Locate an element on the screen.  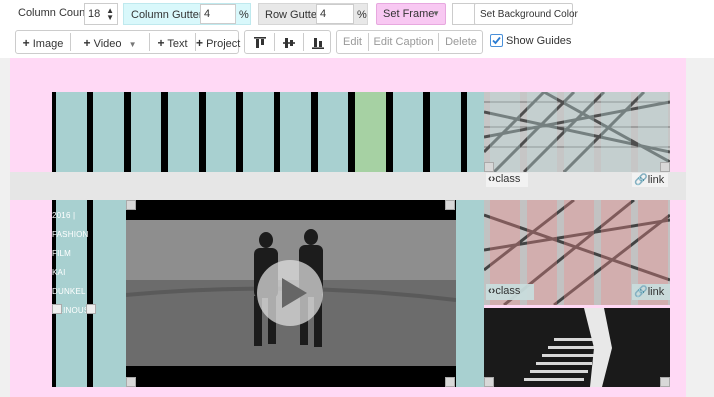
row-gutter-label: Row Gutter is located at coordinates (293, 15).